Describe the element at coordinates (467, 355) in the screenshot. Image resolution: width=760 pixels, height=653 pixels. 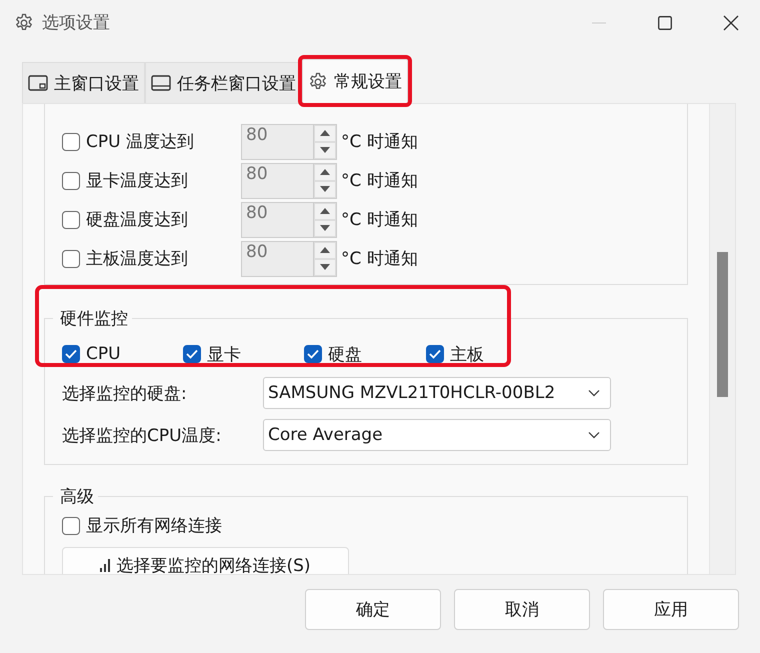
I see `checkbox-label: 主板` at that location.